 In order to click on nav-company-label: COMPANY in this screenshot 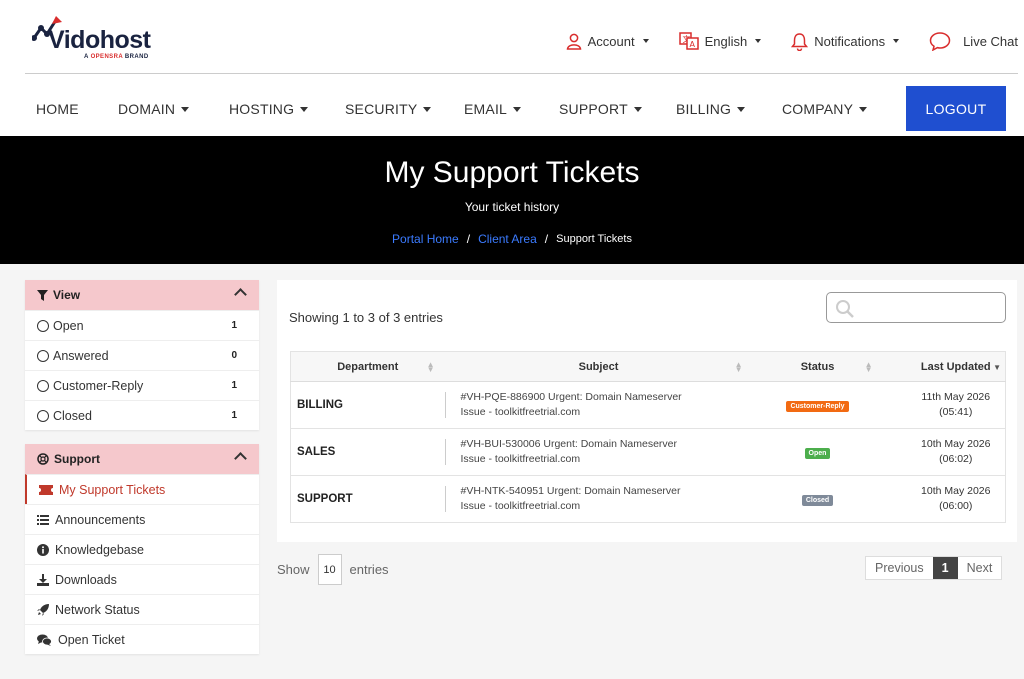, I will do `click(818, 109)`.